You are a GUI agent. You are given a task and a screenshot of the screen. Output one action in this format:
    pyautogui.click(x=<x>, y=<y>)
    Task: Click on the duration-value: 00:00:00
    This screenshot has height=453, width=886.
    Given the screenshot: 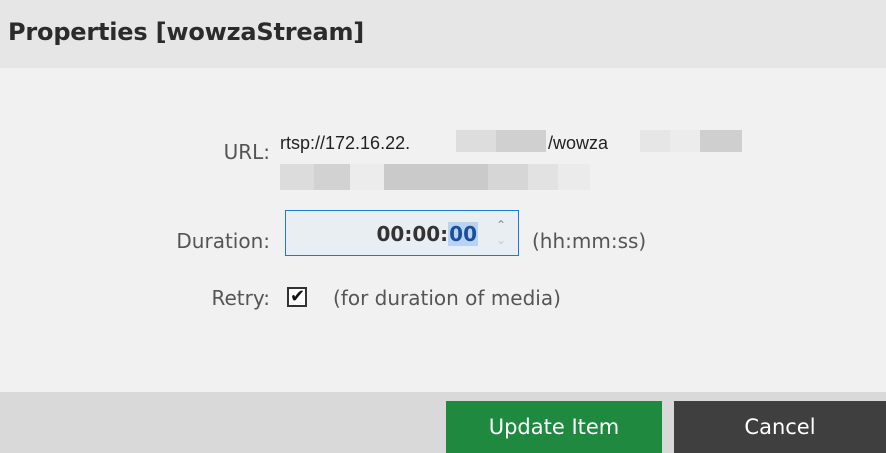 What is the action you would take?
    pyautogui.click(x=427, y=234)
    